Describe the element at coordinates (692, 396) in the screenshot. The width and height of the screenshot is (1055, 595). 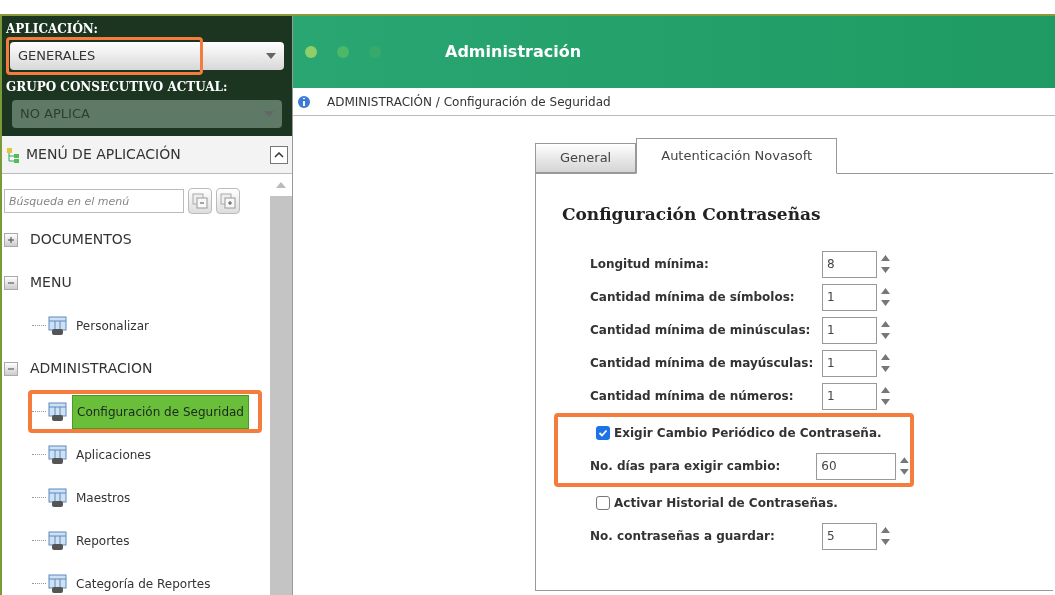
I see `field-label: Cantidad mínima de números:` at that location.